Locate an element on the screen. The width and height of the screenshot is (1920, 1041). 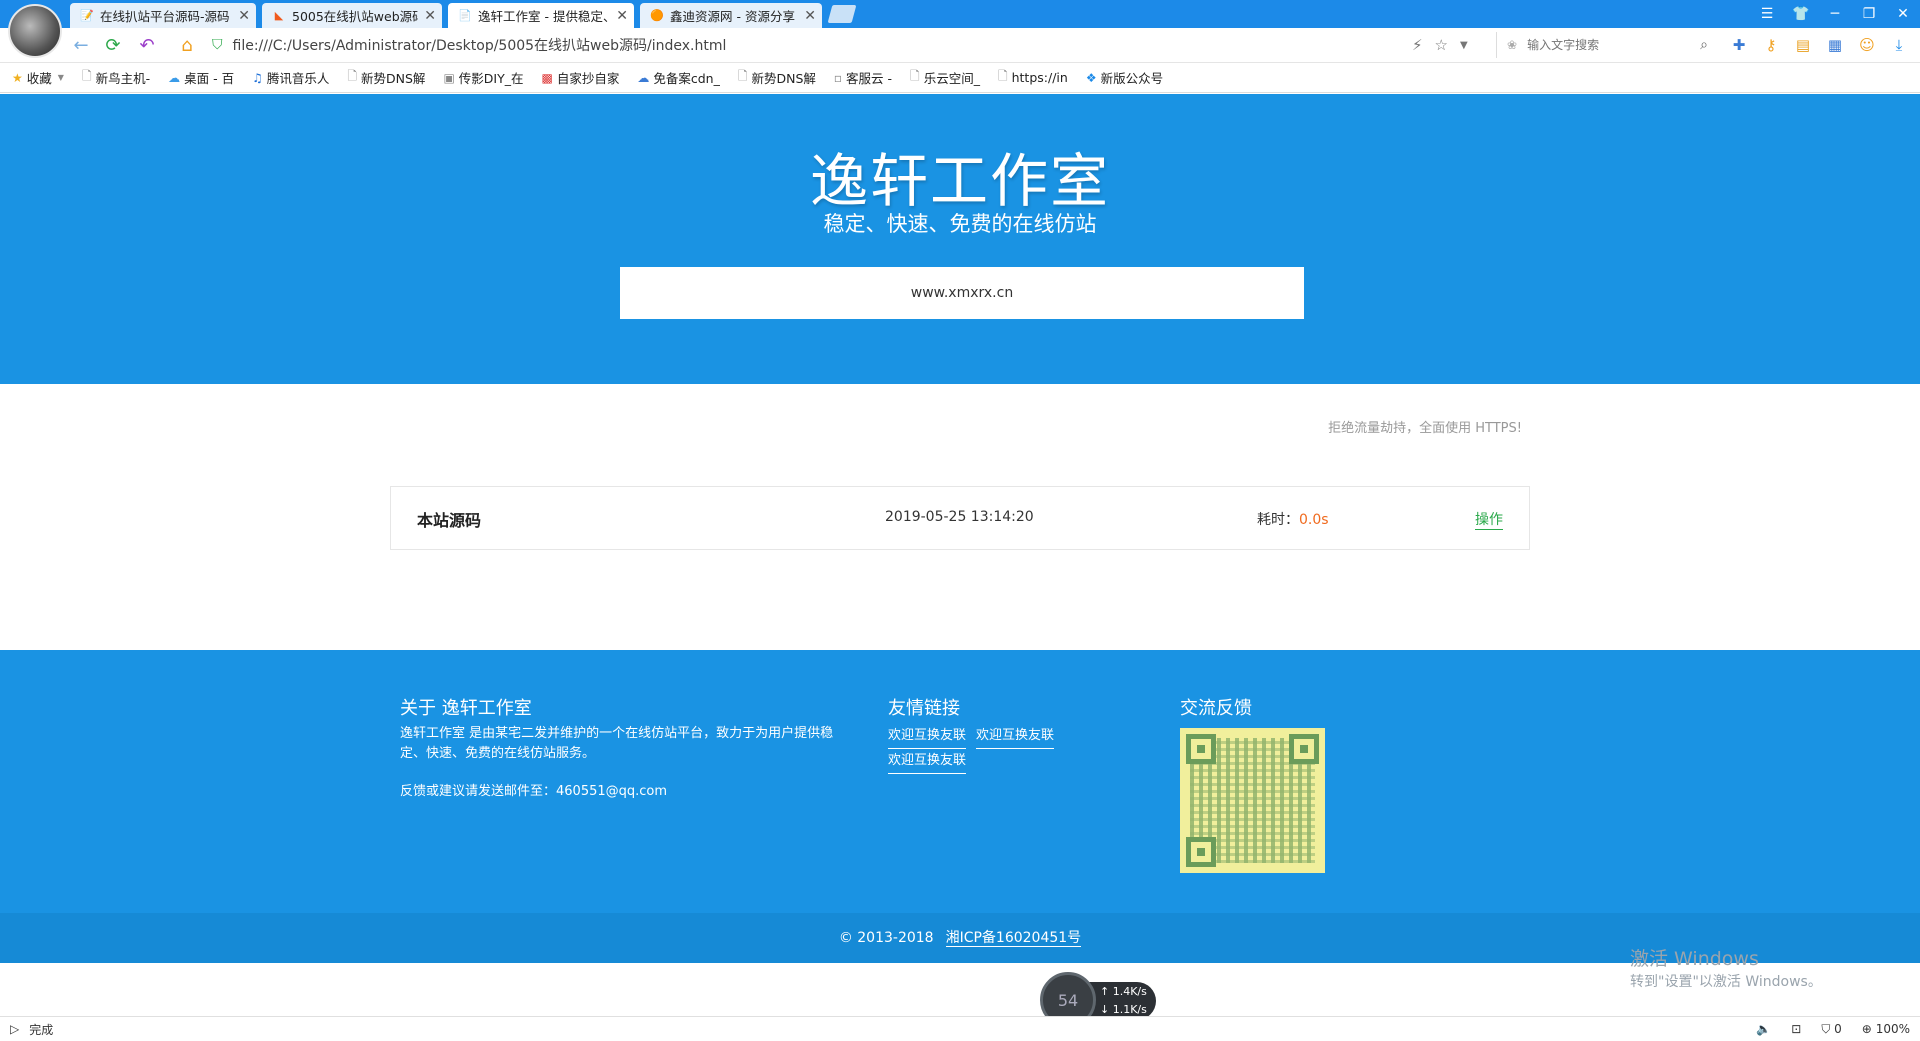
site-url-input is located at coordinates (962, 293).